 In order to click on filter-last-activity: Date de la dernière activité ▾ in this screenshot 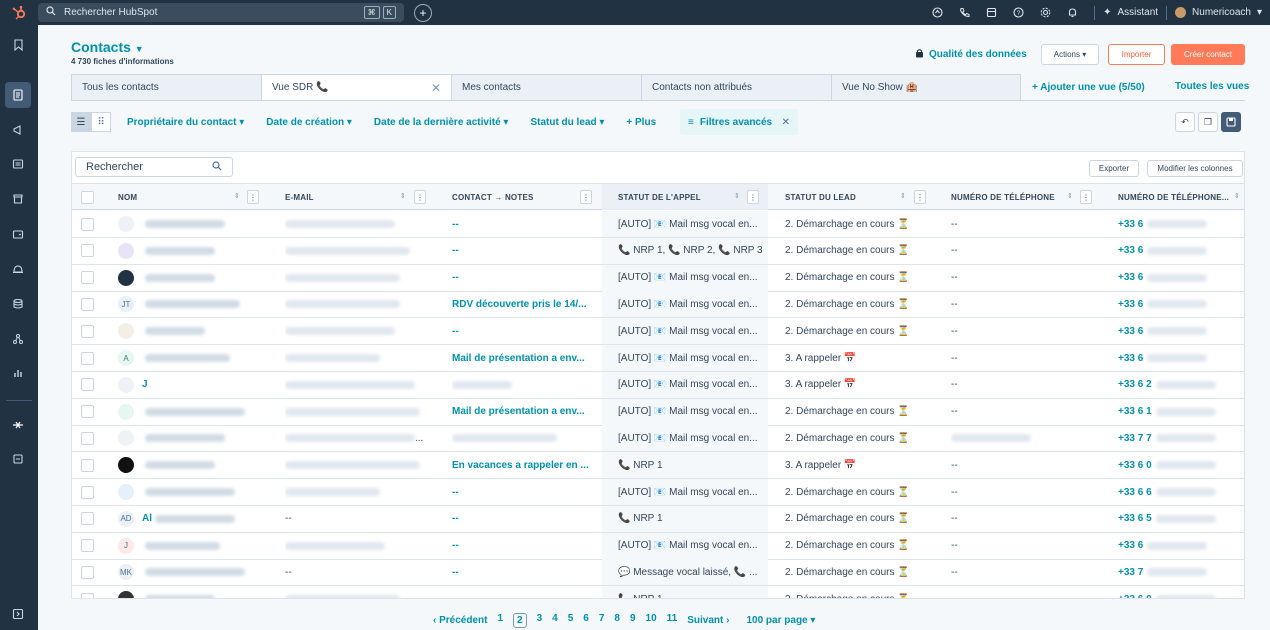, I will do `click(441, 122)`.